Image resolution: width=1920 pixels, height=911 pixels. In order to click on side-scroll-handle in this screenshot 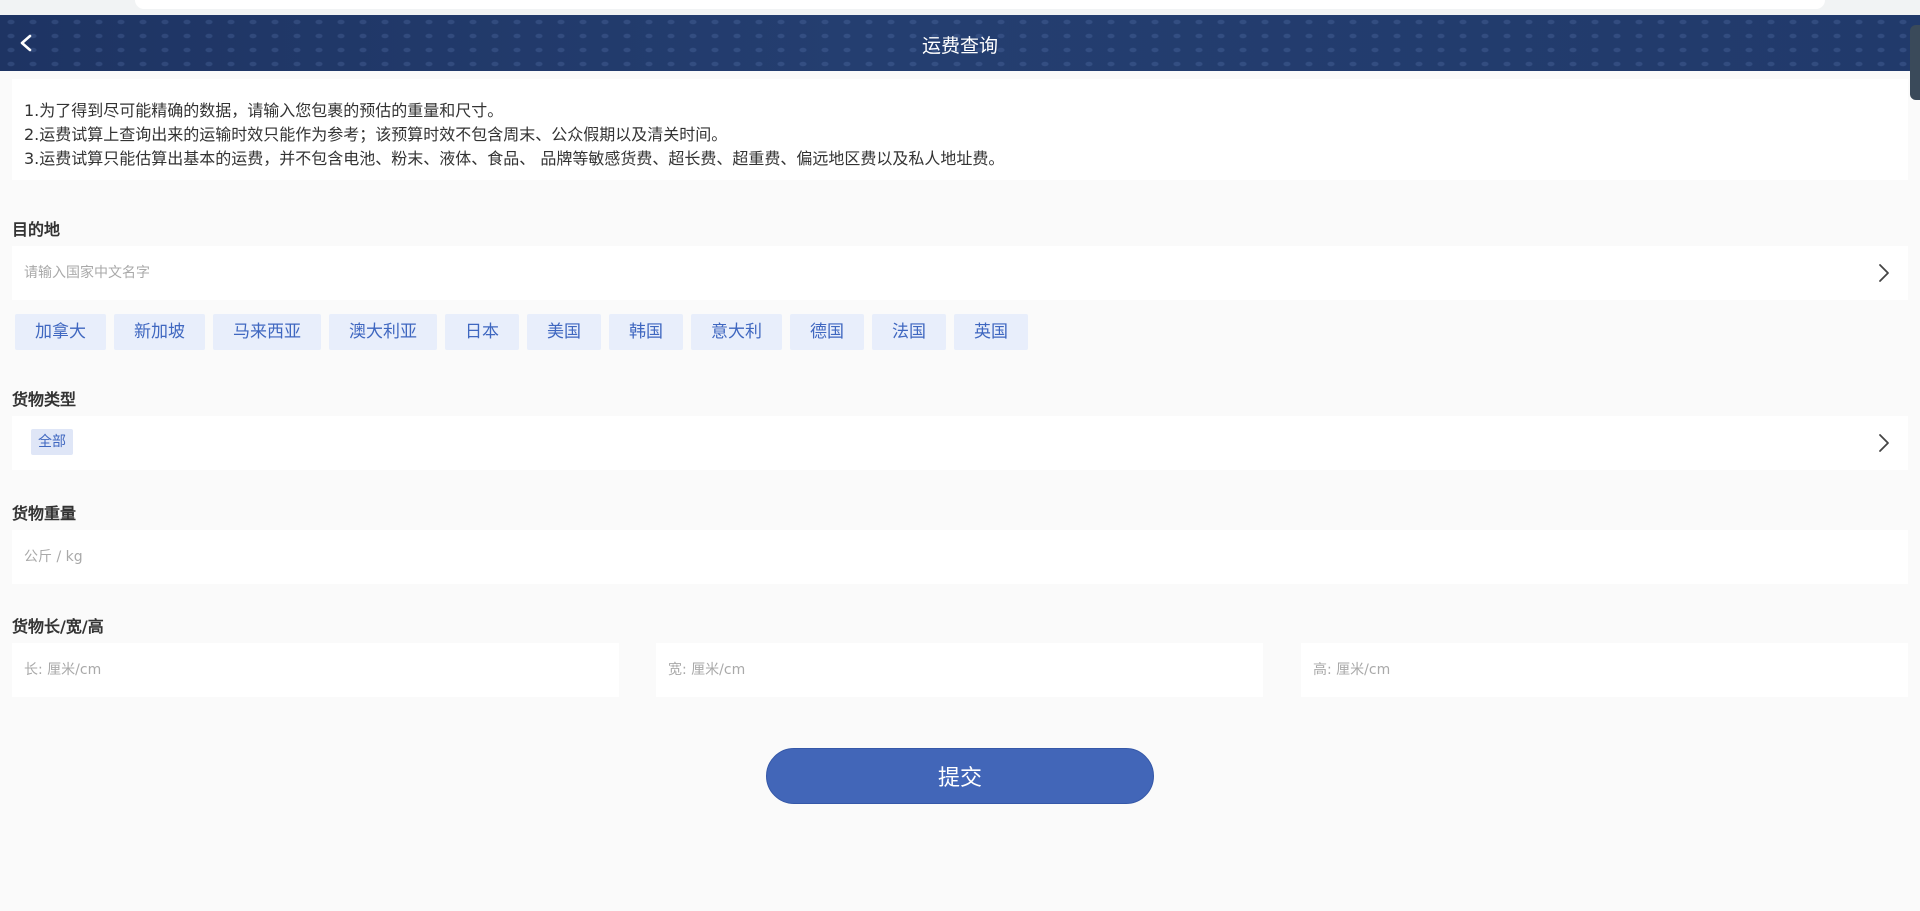, I will do `click(1915, 62)`.